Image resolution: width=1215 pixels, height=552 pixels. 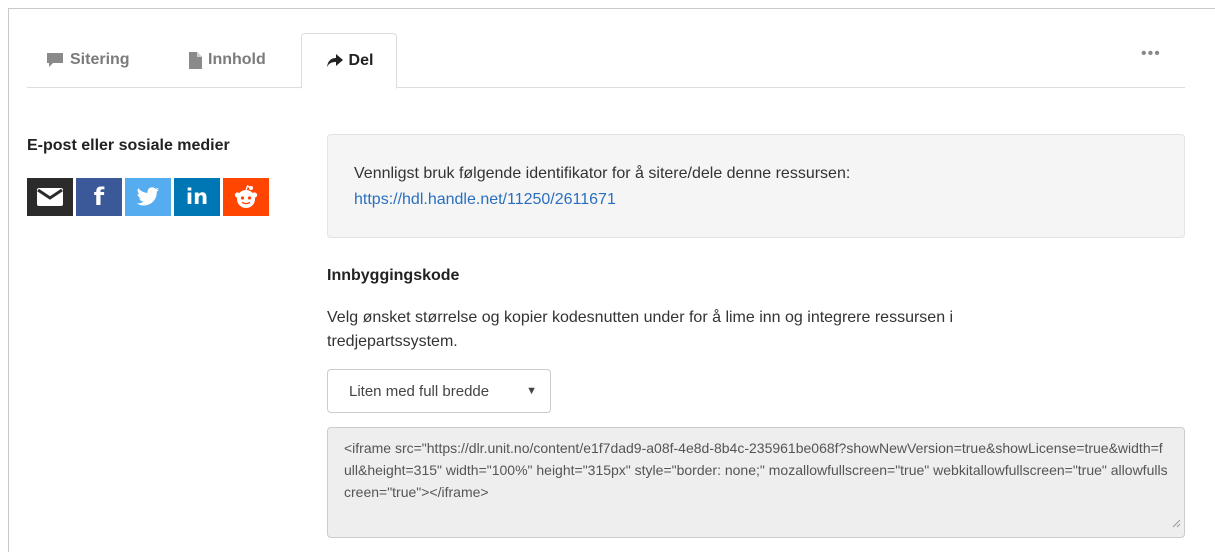 I want to click on tab-label: Innhold, so click(x=237, y=59).